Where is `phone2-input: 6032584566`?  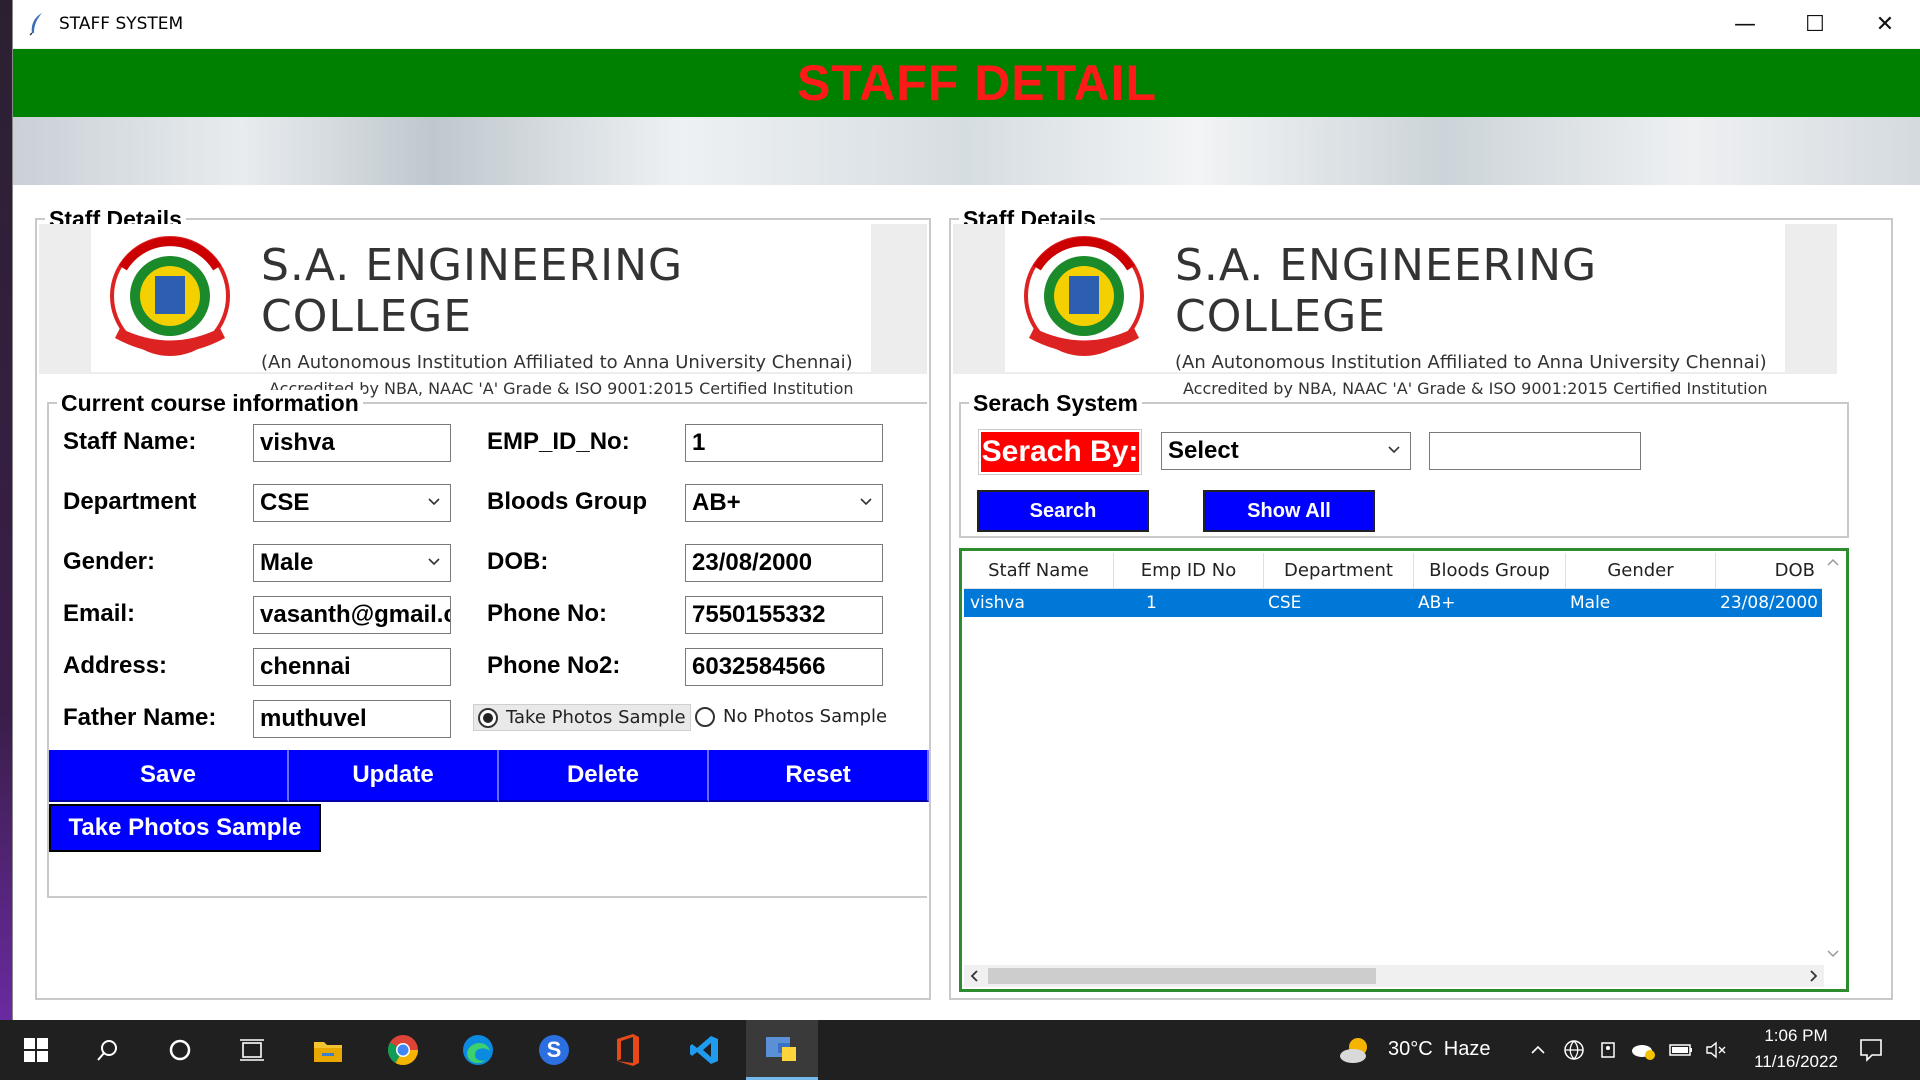
phone2-input: 6032584566 is located at coordinates (784, 667).